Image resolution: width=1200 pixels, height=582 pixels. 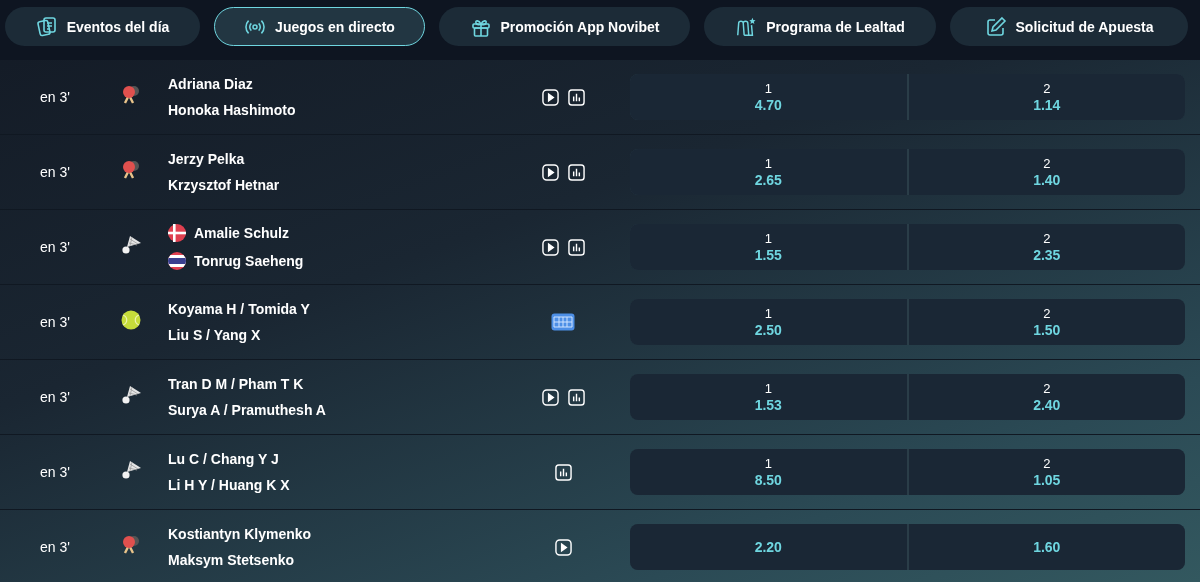 I want to click on odds-button: 1.60, so click(x=1046, y=547).